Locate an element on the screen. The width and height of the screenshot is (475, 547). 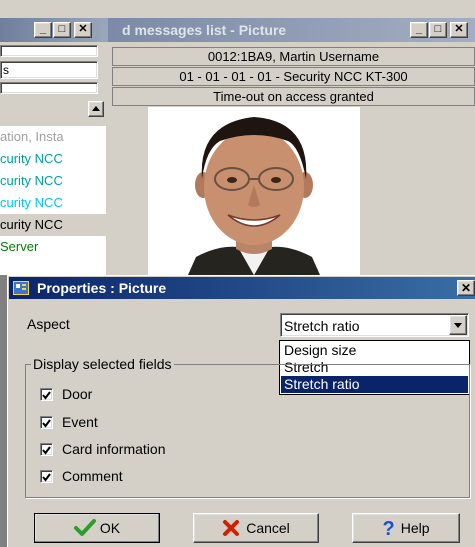
left-field-value: s is located at coordinates (49, 70).